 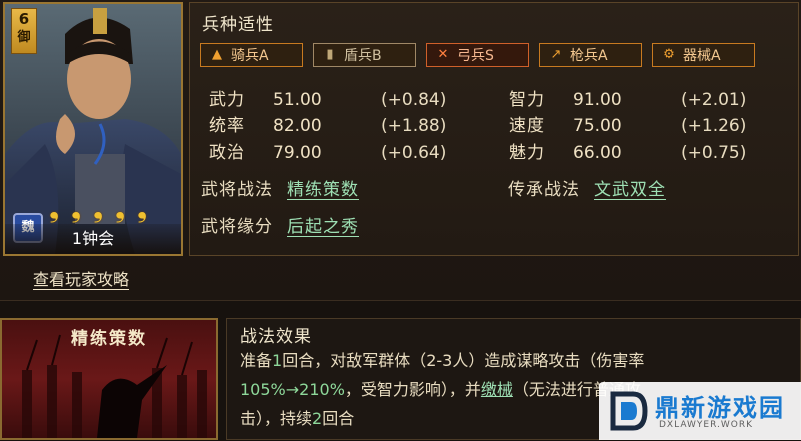 What do you see at coordinates (443, 54) in the screenshot?
I see `bow-icon: ✕` at bounding box center [443, 54].